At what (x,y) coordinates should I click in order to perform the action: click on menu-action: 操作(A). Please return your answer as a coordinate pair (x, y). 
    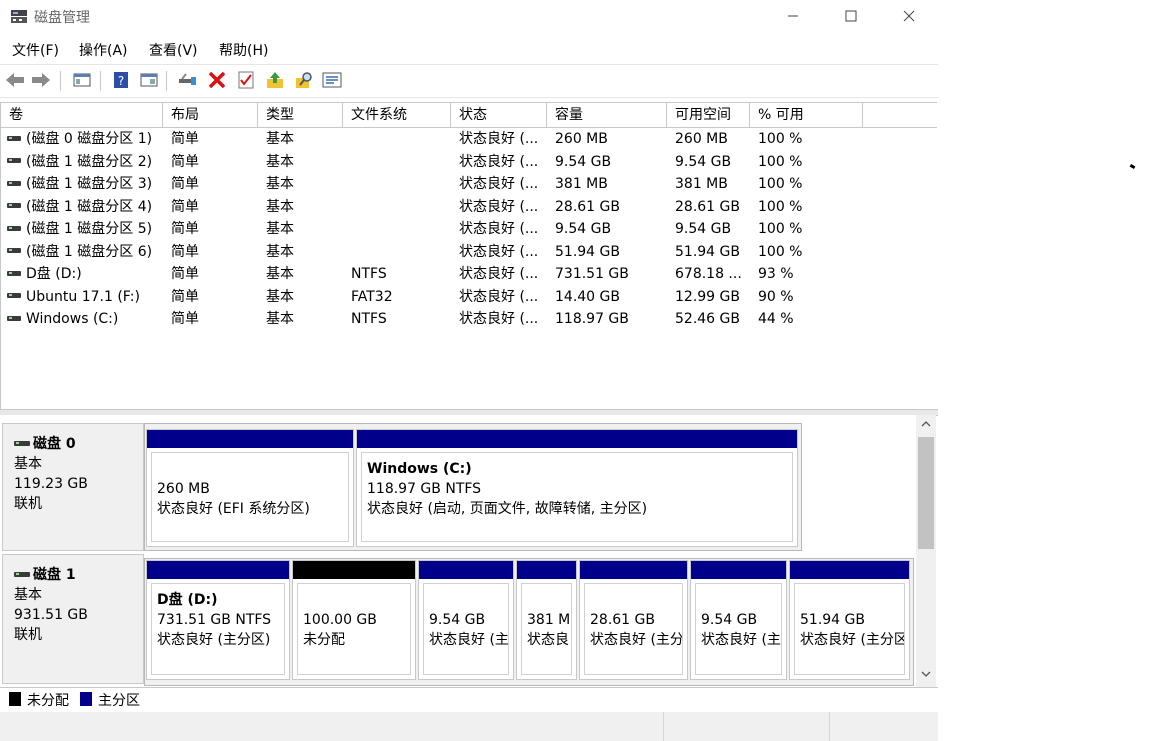
    Looking at the image, I should click on (103, 50).